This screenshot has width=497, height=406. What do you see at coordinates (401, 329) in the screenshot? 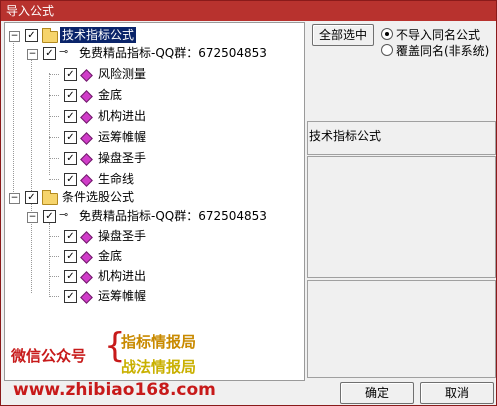
I see `description-panel-bottom` at bounding box center [401, 329].